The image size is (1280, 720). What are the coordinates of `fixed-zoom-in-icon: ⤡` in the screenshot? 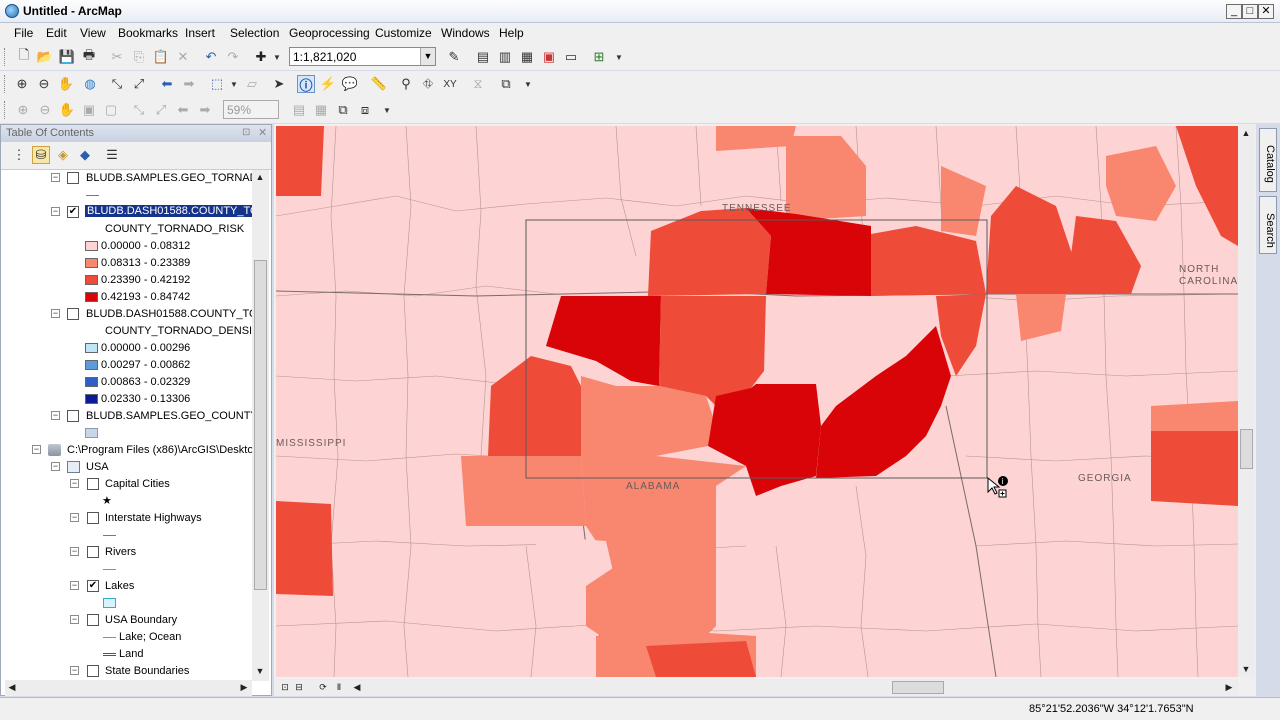 It's located at (117, 84).